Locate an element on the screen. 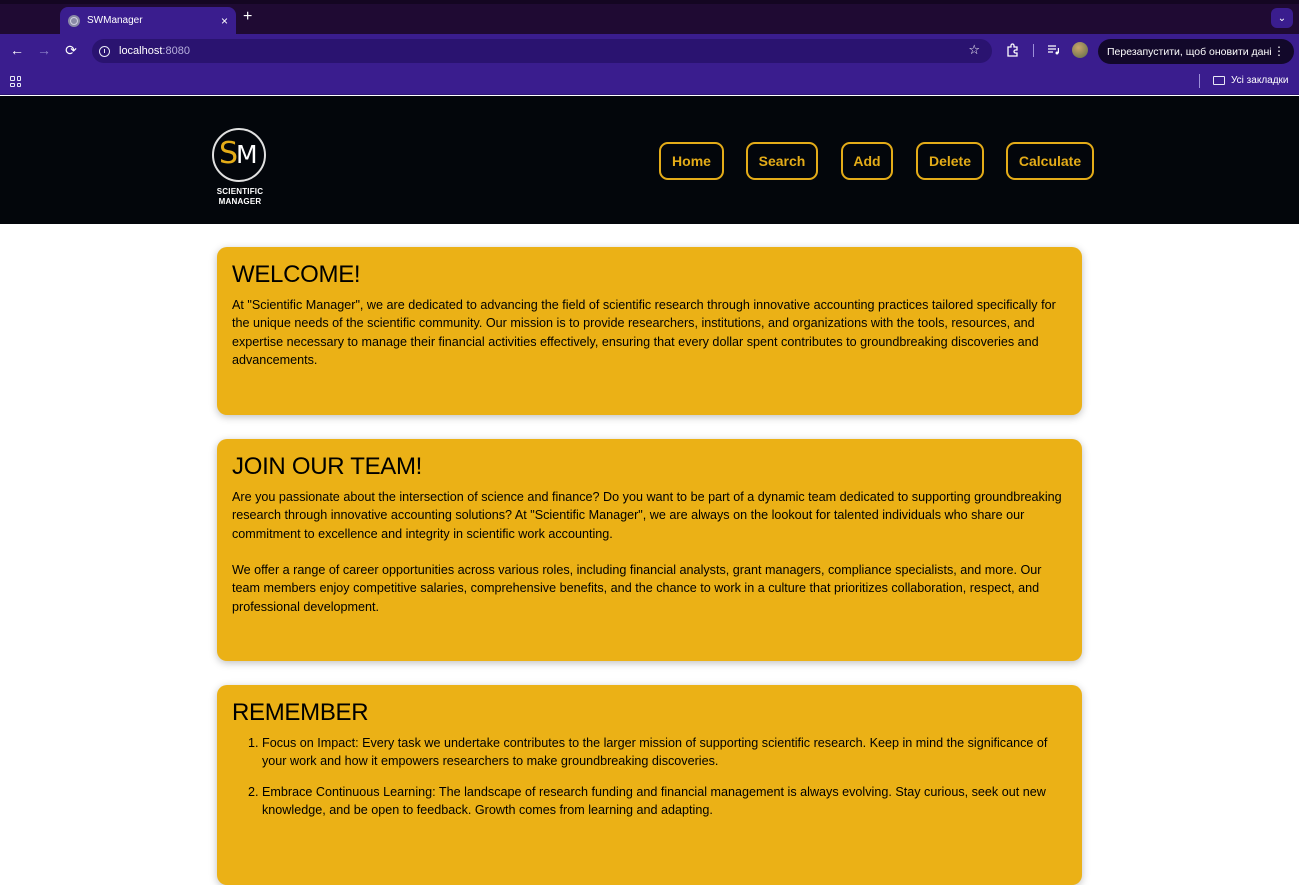  forward-button: → is located at coordinates (44, 50).